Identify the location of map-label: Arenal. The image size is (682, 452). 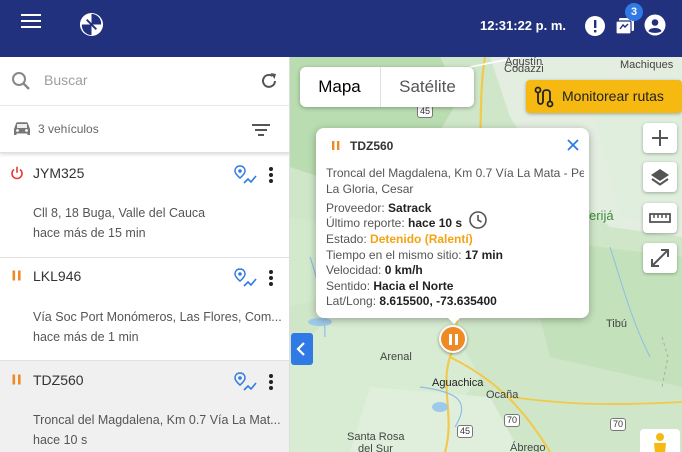
(396, 357).